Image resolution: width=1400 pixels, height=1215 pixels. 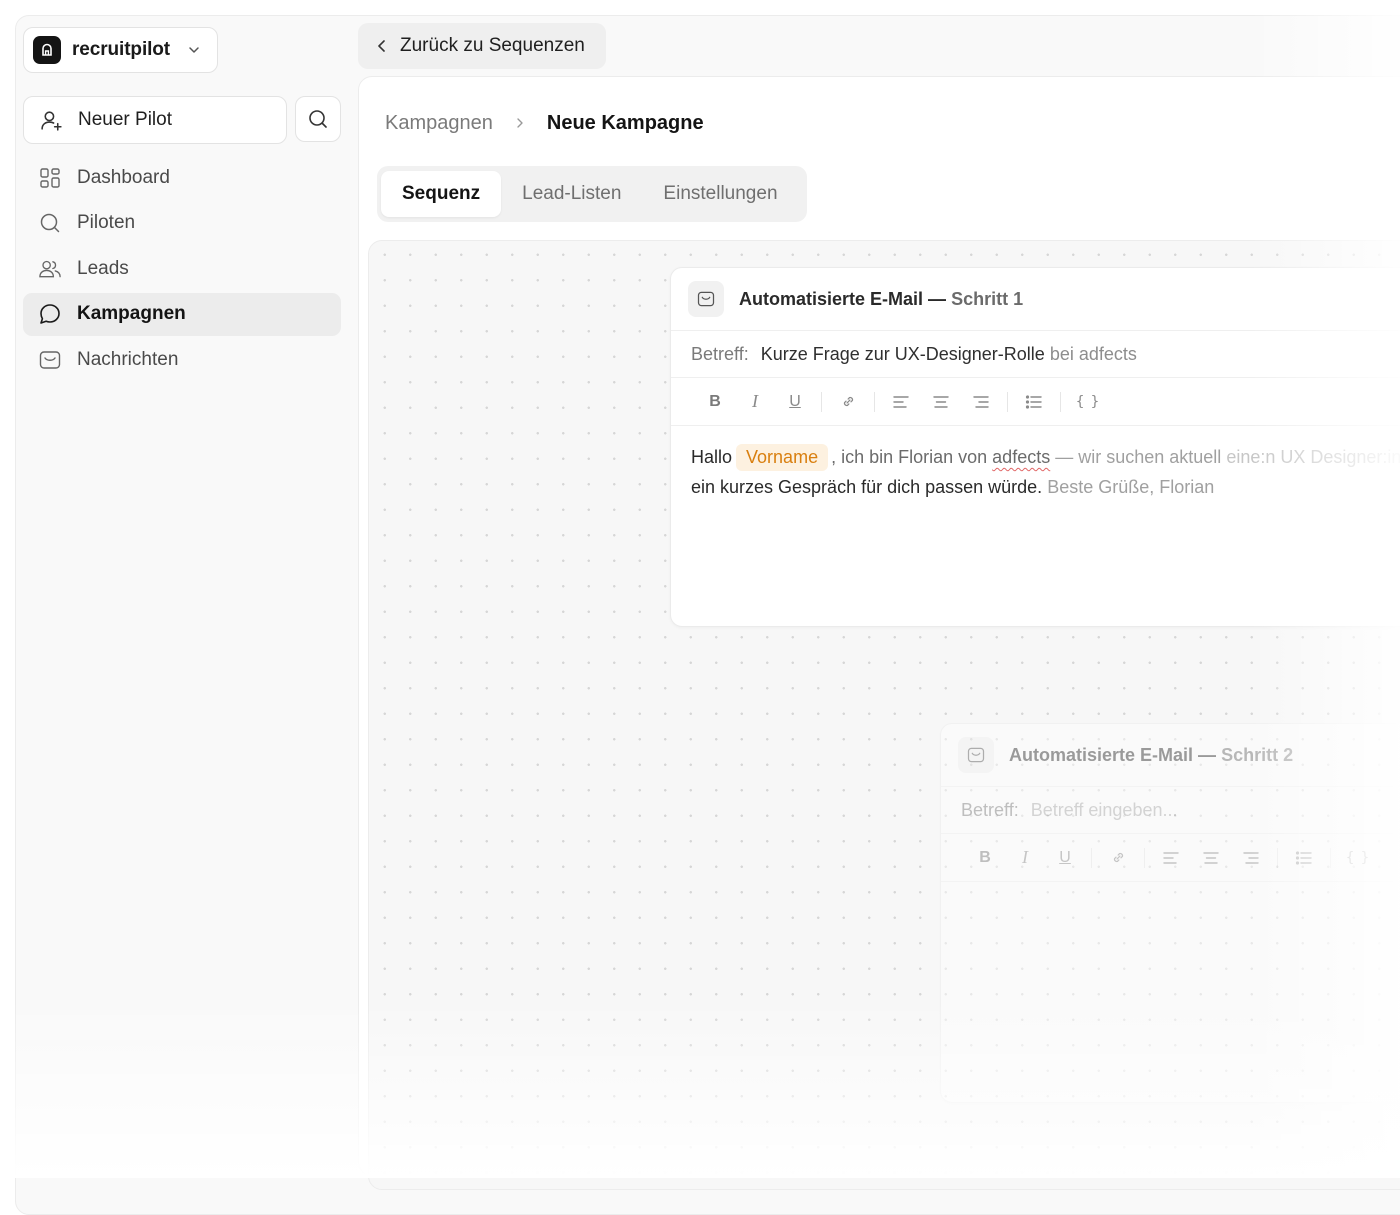 I want to click on tab-einstellungen: Einstellungen, so click(x=720, y=194).